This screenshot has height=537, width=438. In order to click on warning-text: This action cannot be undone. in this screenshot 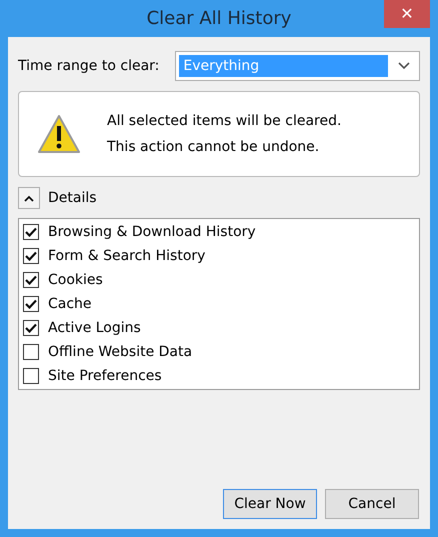, I will do `click(213, 147)`.